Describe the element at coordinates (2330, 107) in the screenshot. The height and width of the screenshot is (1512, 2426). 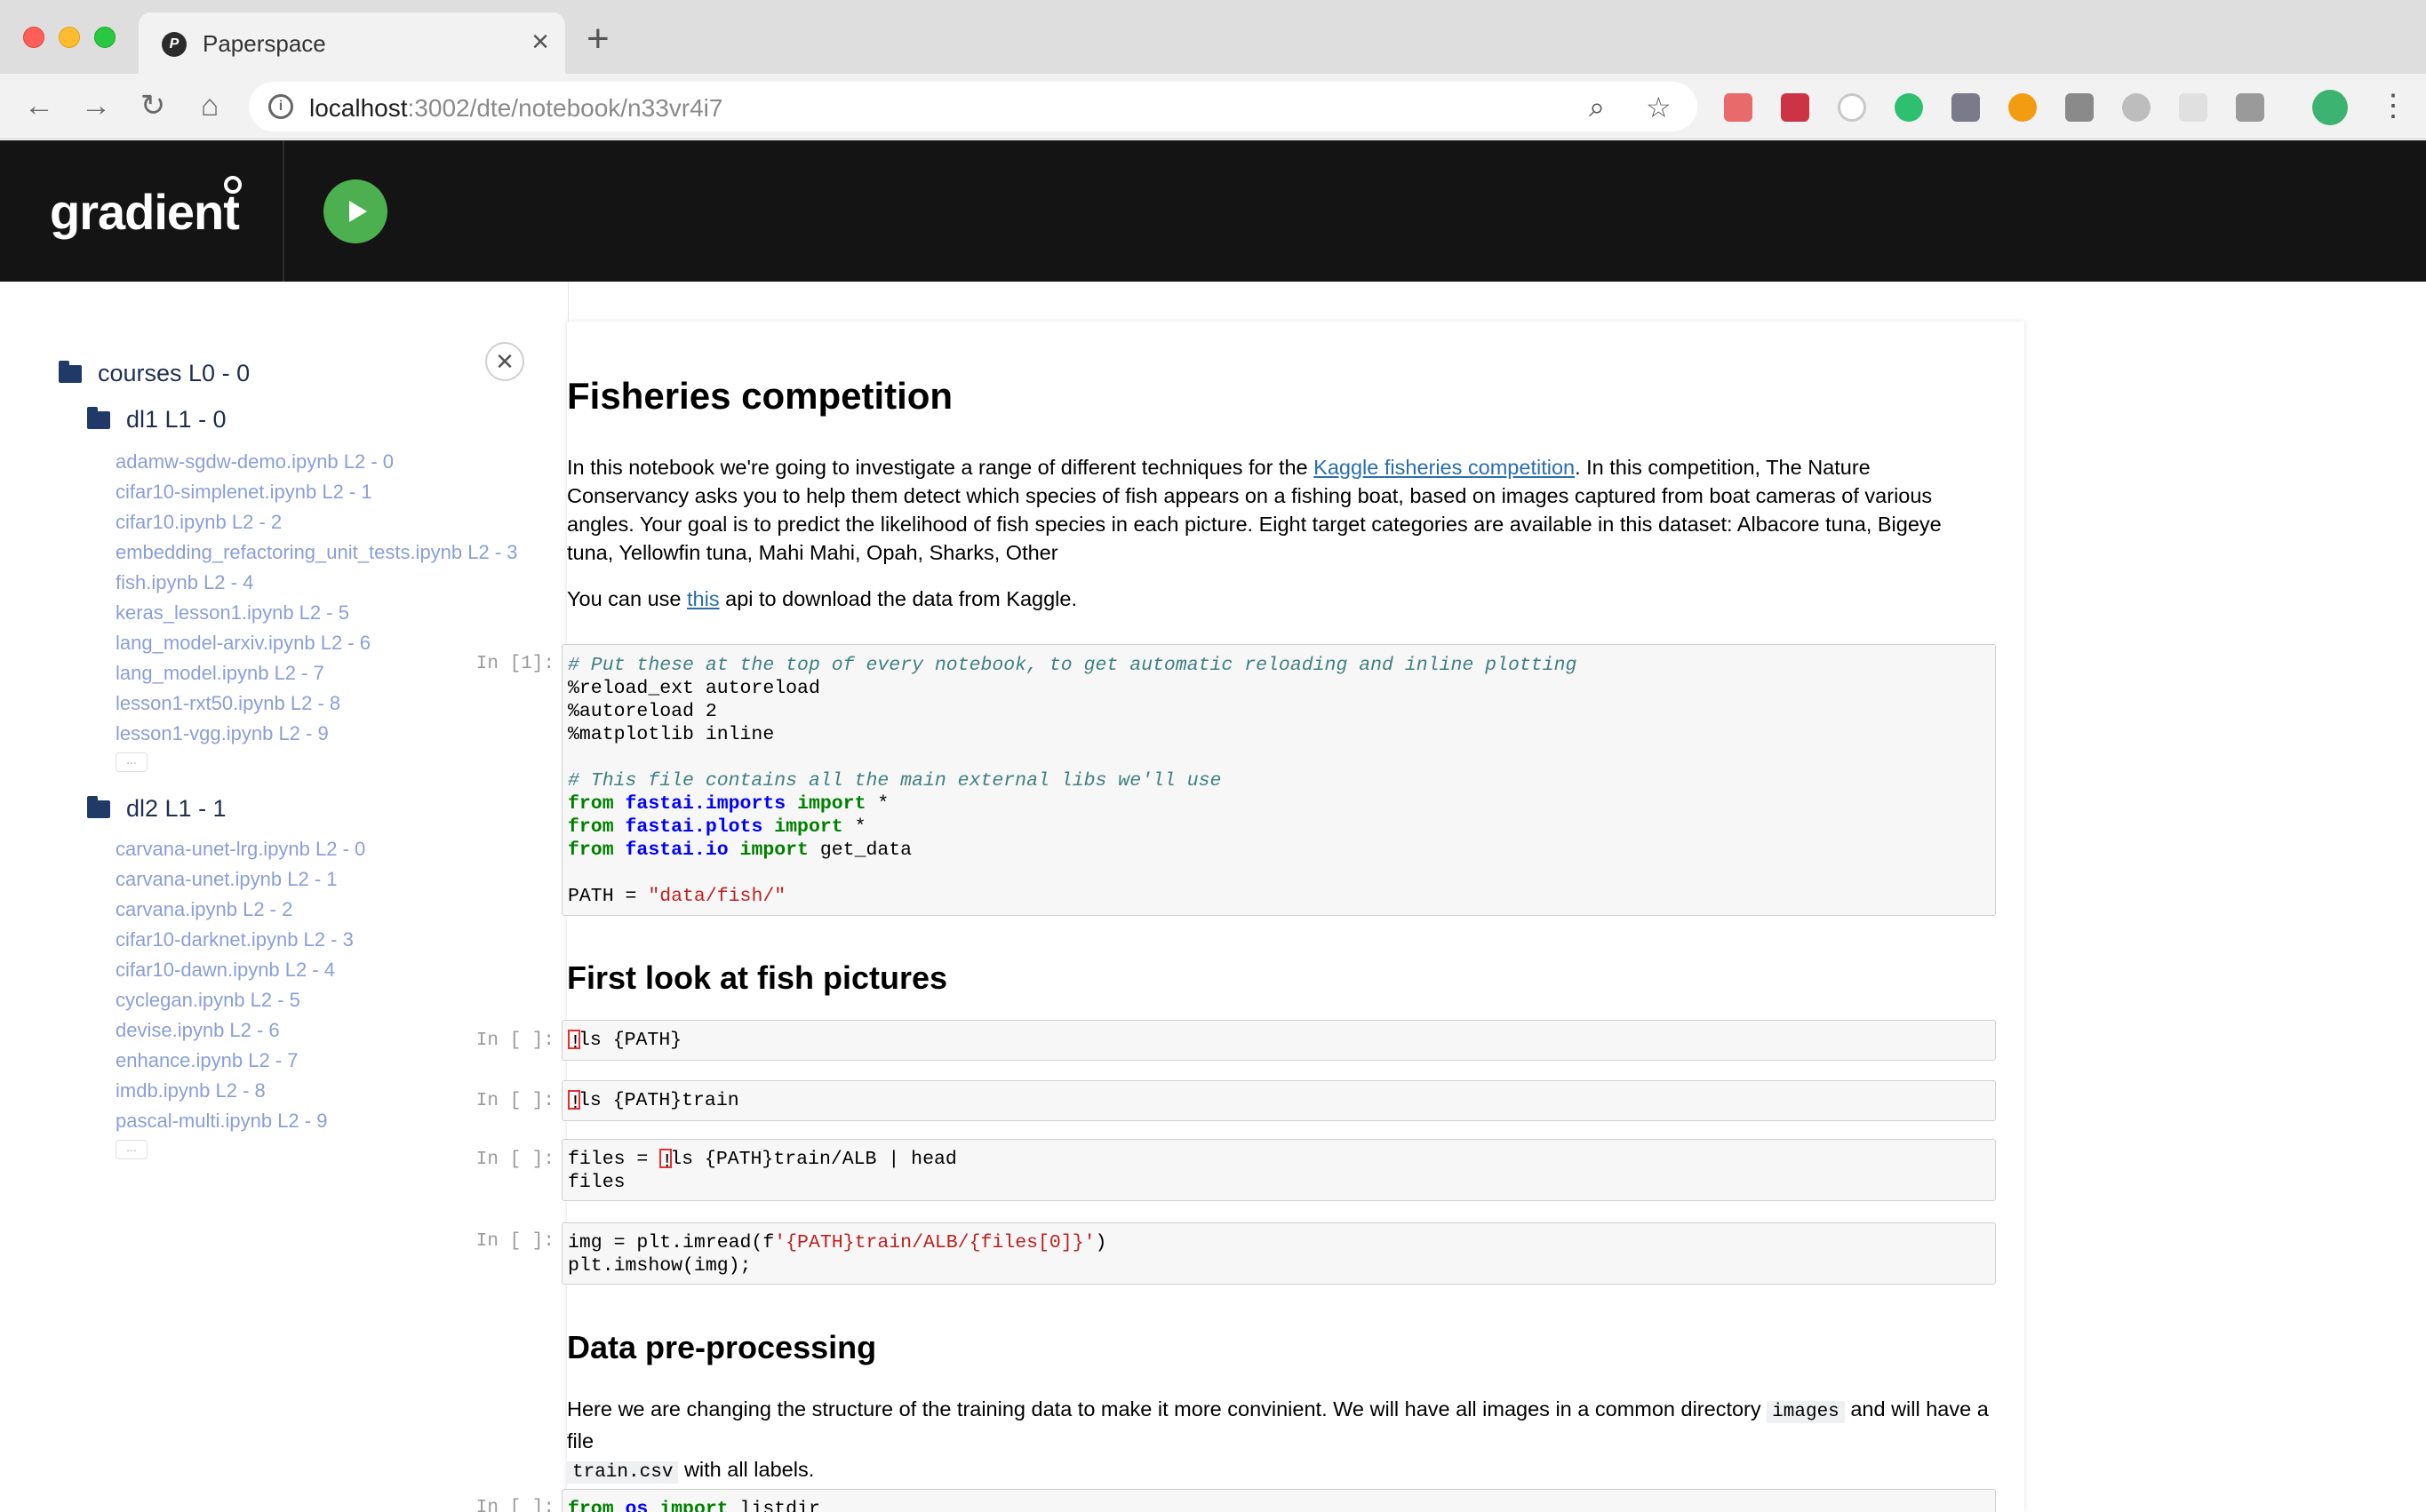
I see `profile-avatar` at that location.